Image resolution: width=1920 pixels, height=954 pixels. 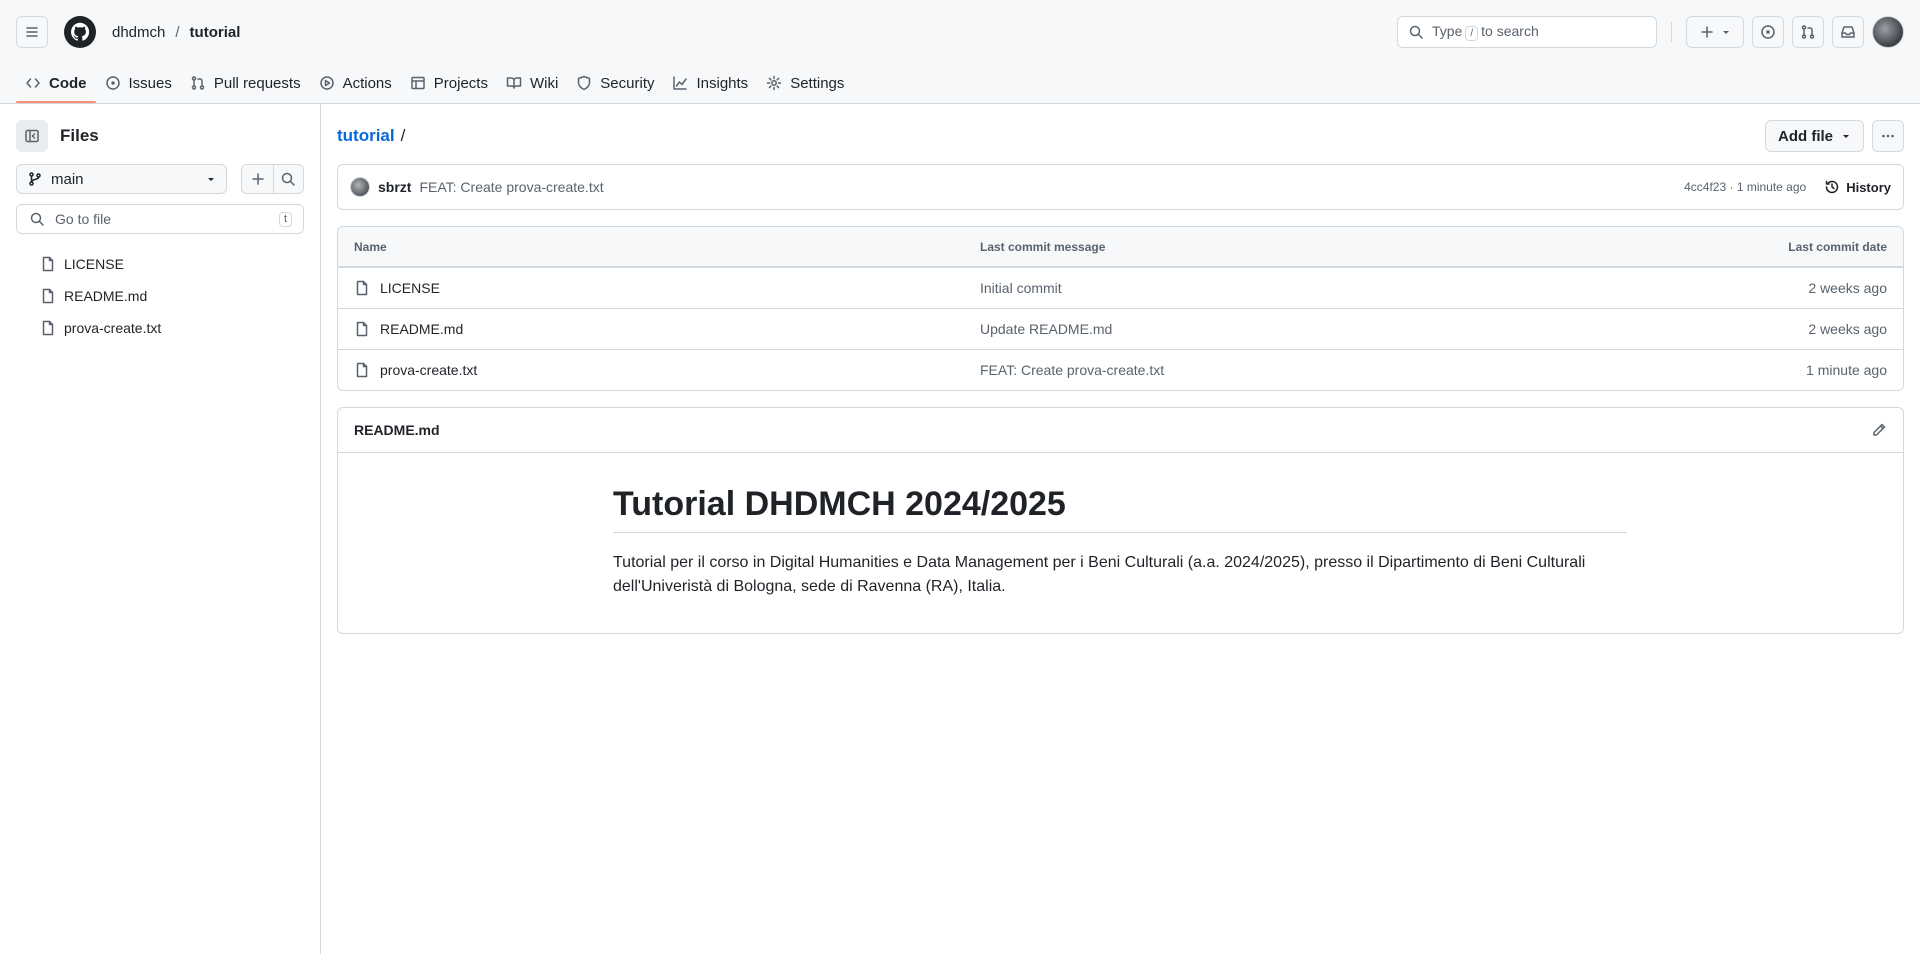 I want to click on tab-insights: Insights, so click(x=710, y=83).